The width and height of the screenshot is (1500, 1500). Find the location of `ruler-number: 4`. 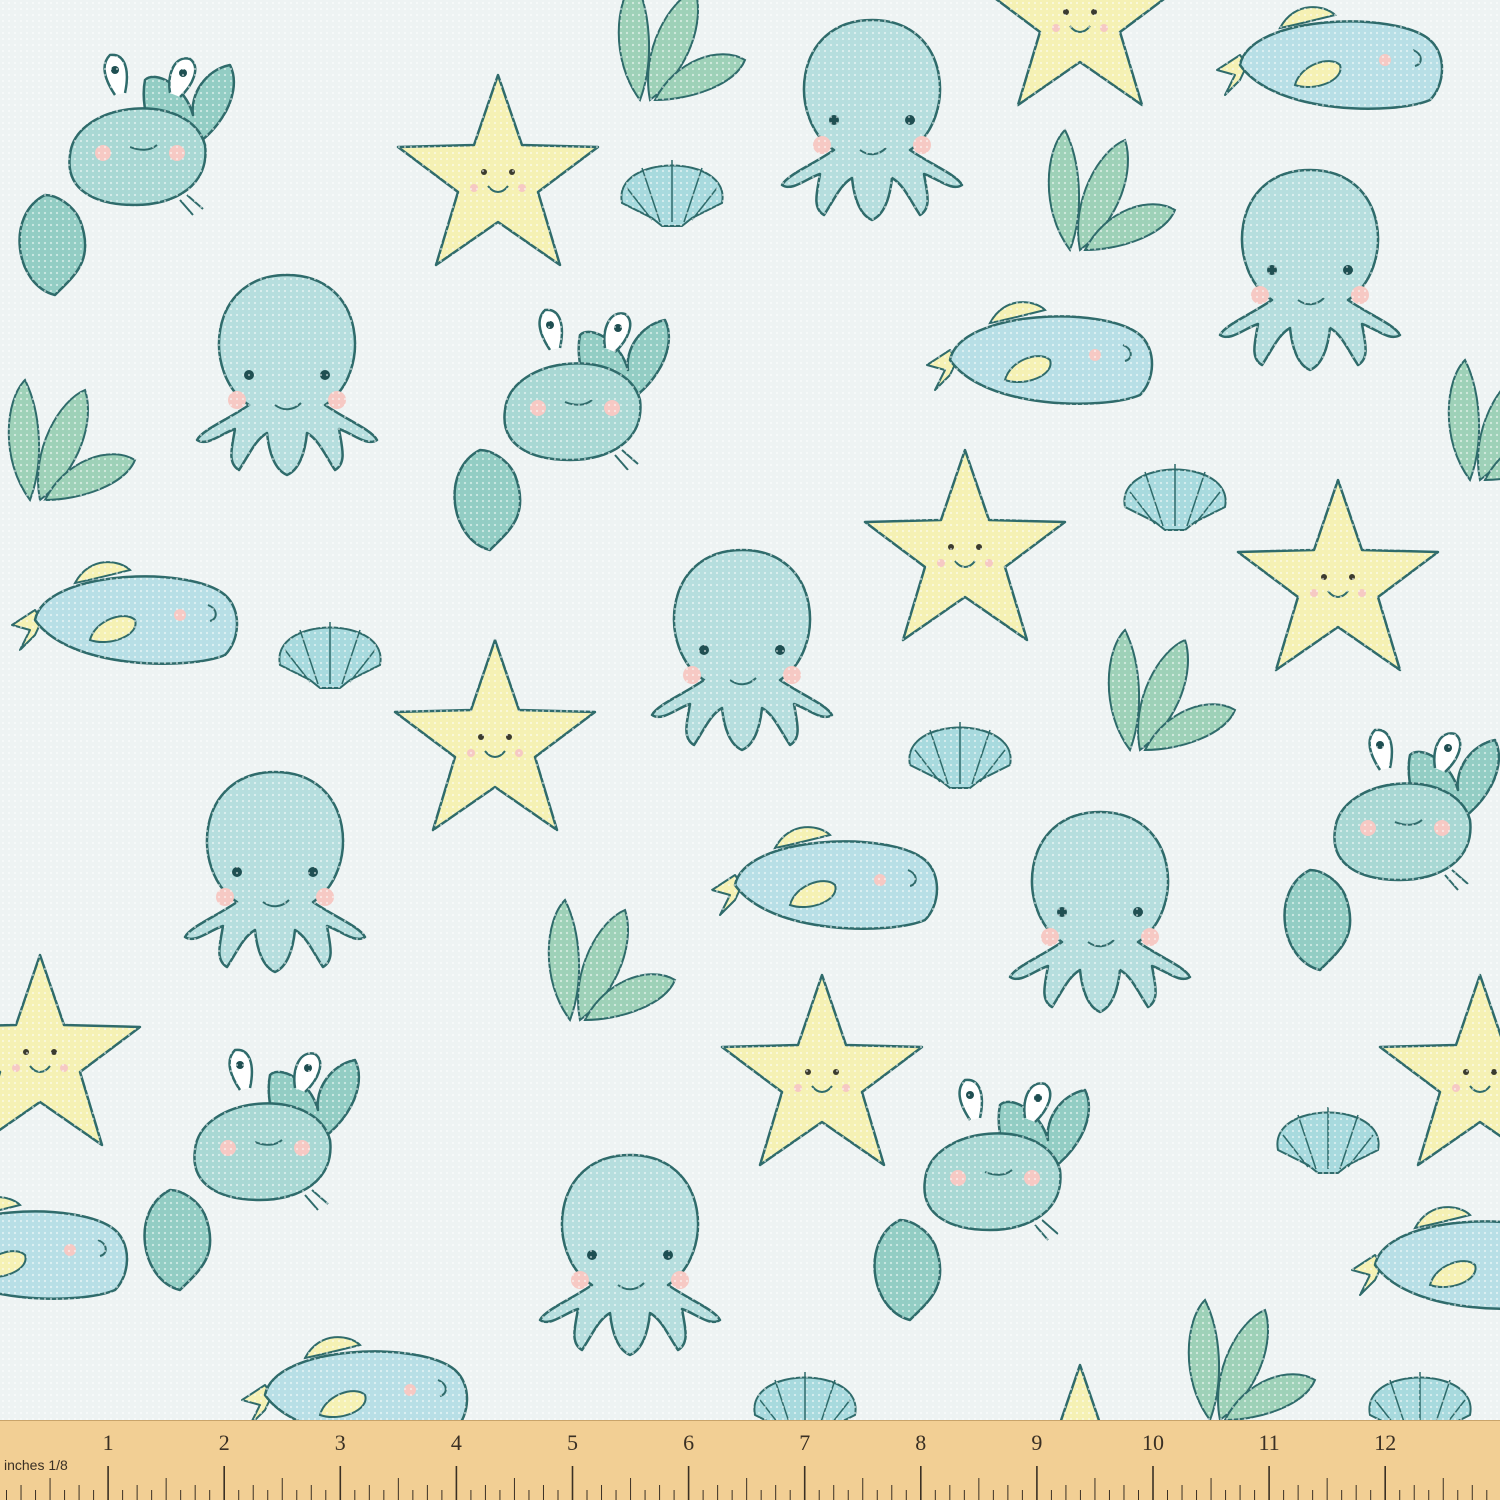

ruler-number: 4 is located at coordinates (456, 1442).